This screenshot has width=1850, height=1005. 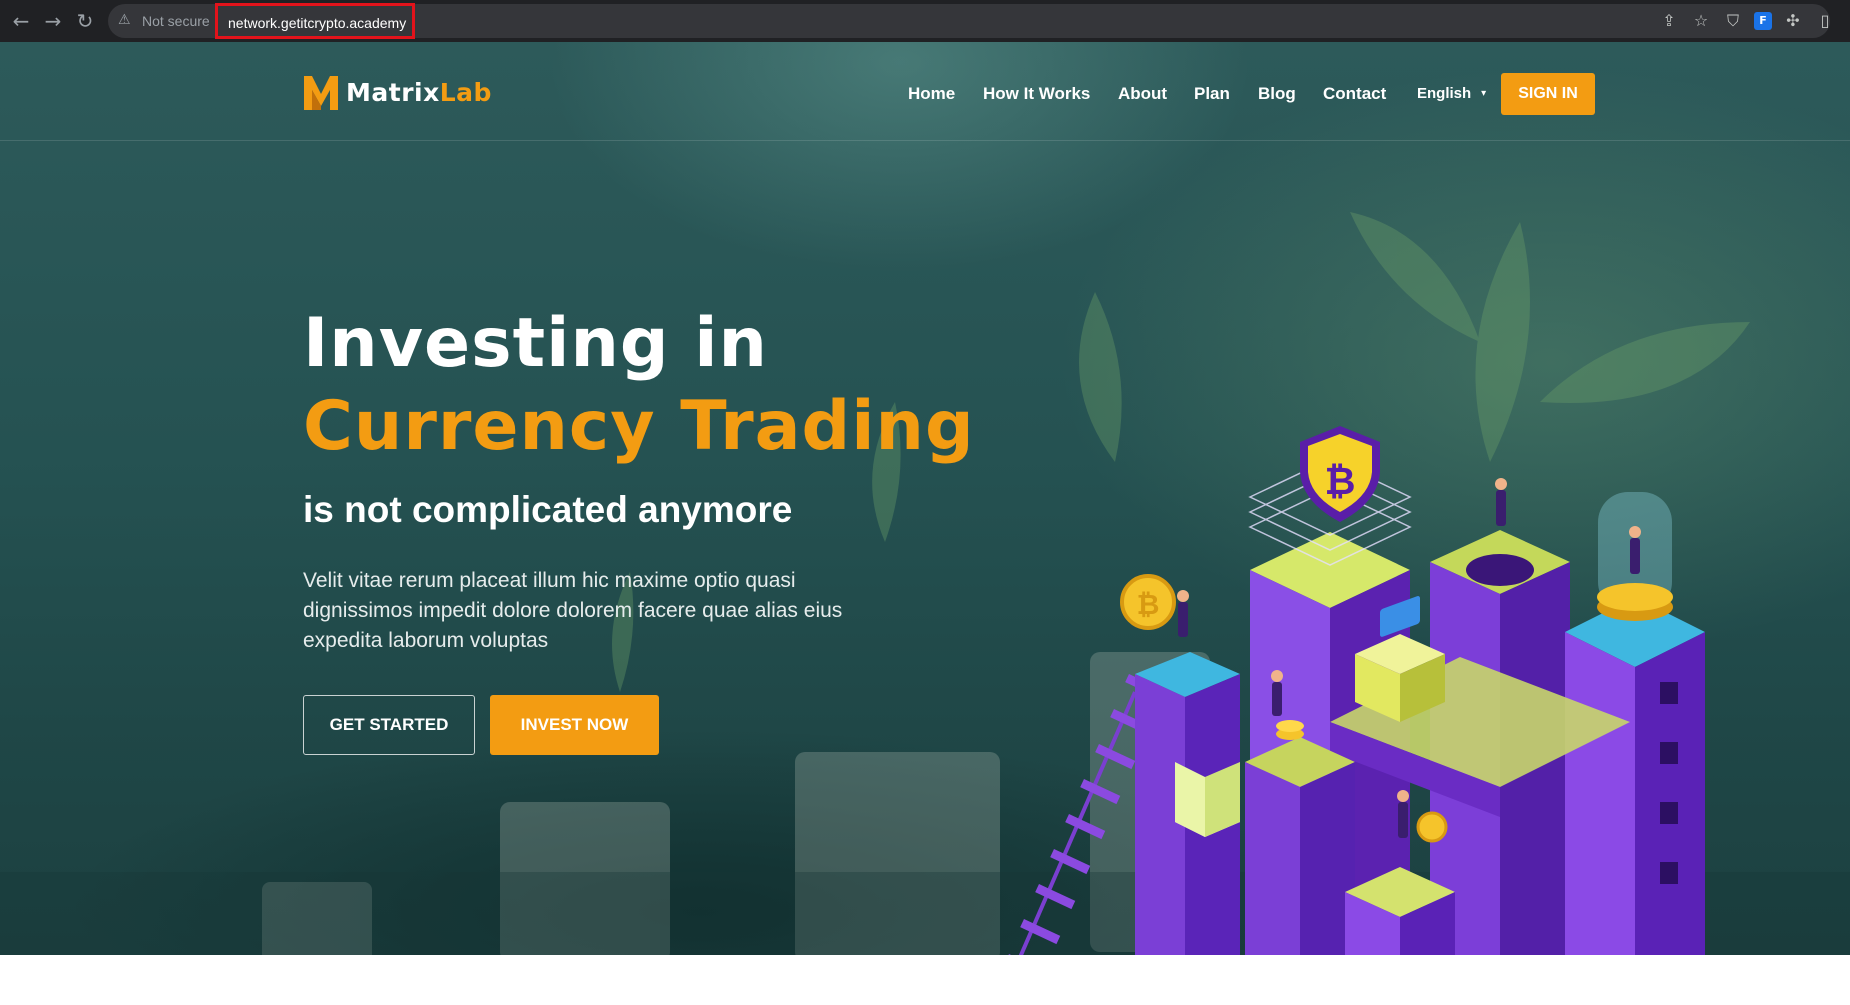 I want to click on nav-contact: Contact, so click(x=1354, y=94).